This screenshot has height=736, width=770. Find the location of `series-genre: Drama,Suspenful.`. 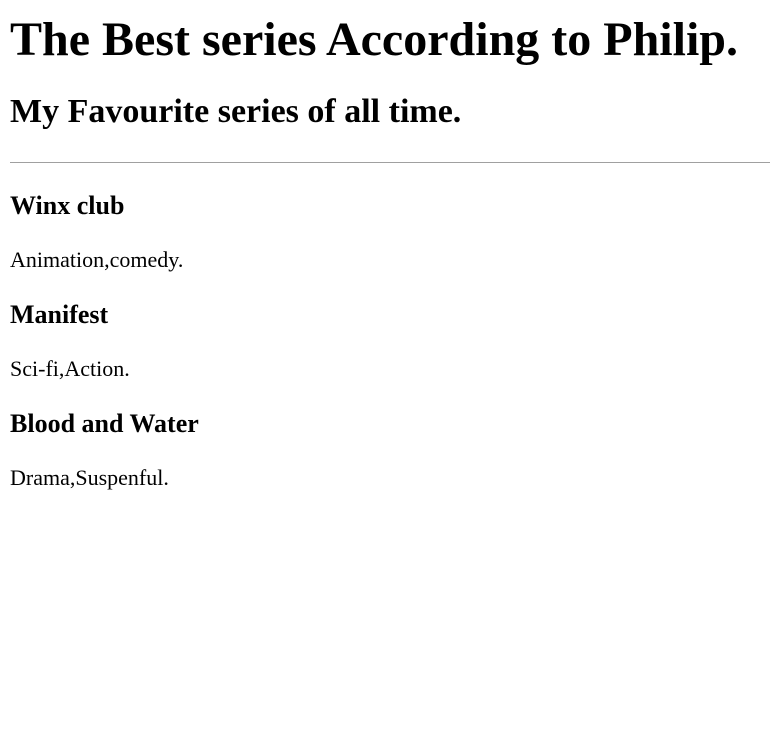

series-genre: Drama,Suspenful. is located at coordinates (89, 477).